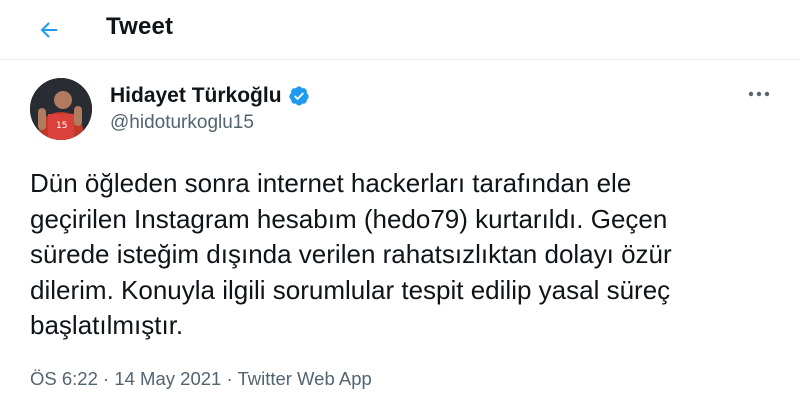 The width and height of the screenshot is (800, 414). I want to click on arrow-left-icon, so click(49, 30).